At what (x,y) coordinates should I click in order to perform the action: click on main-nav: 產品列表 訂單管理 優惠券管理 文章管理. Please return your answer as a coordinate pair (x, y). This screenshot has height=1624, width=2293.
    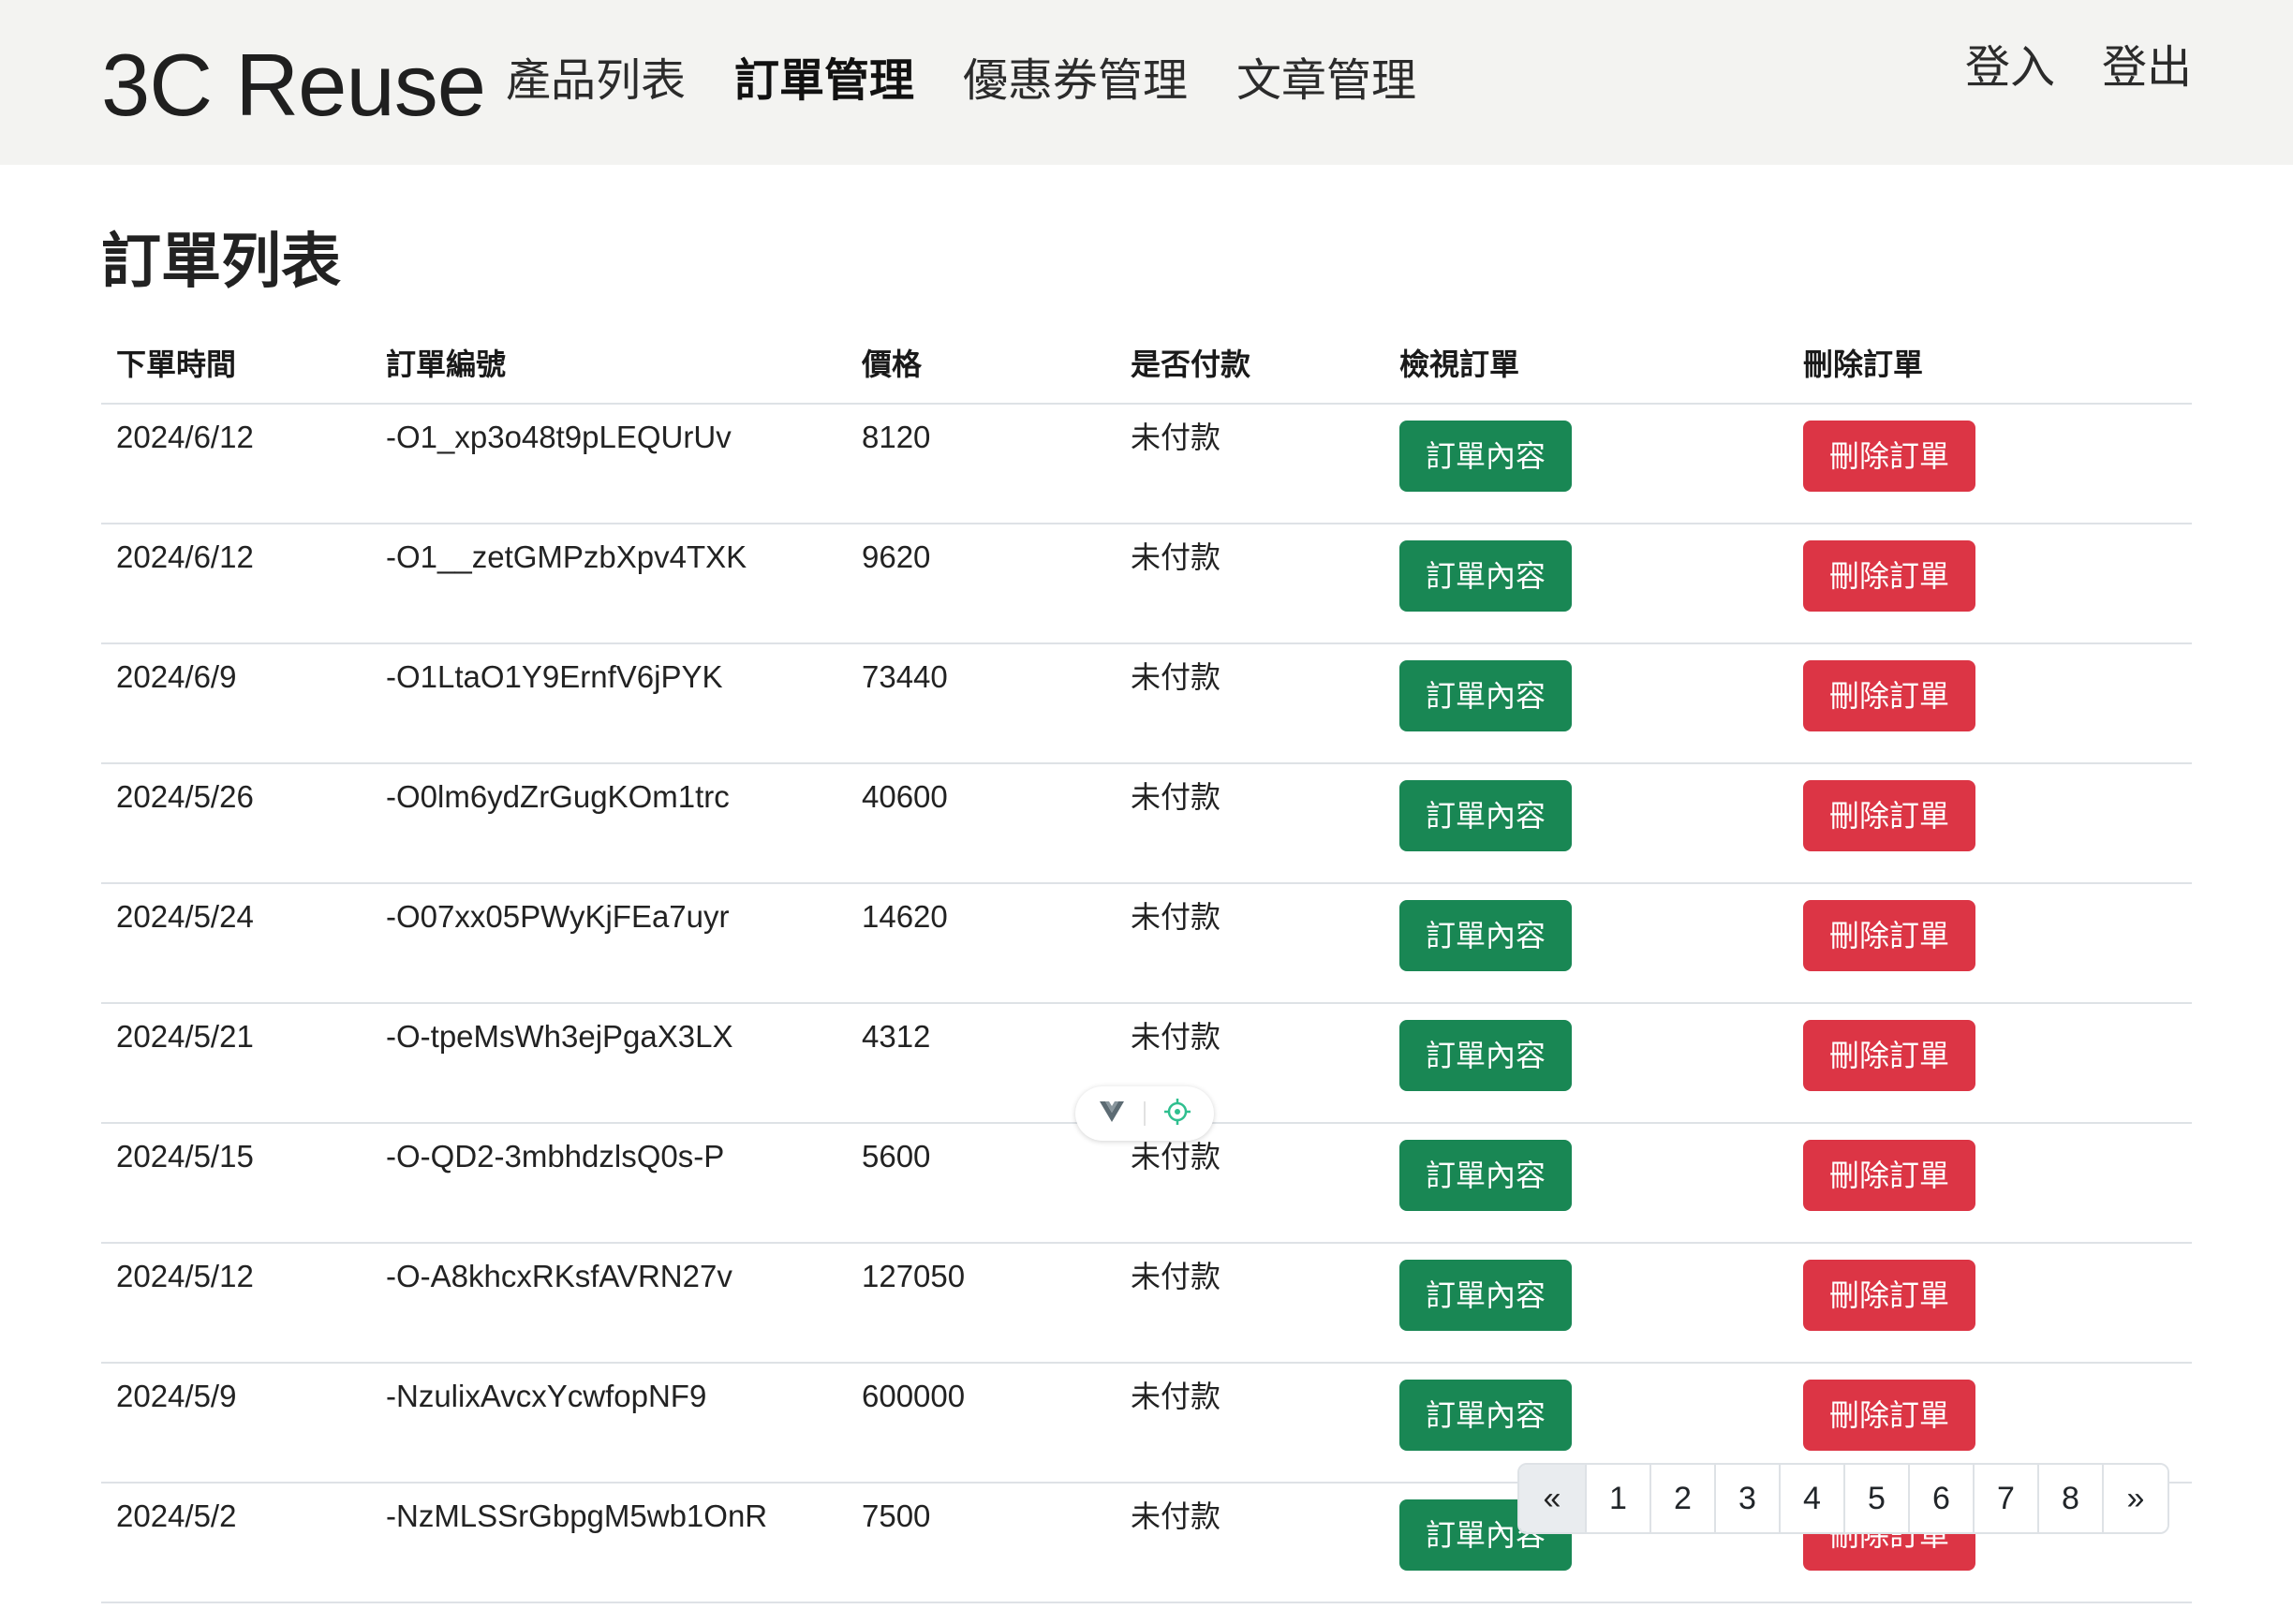
    Looking at the image, I should click on (986, 81).